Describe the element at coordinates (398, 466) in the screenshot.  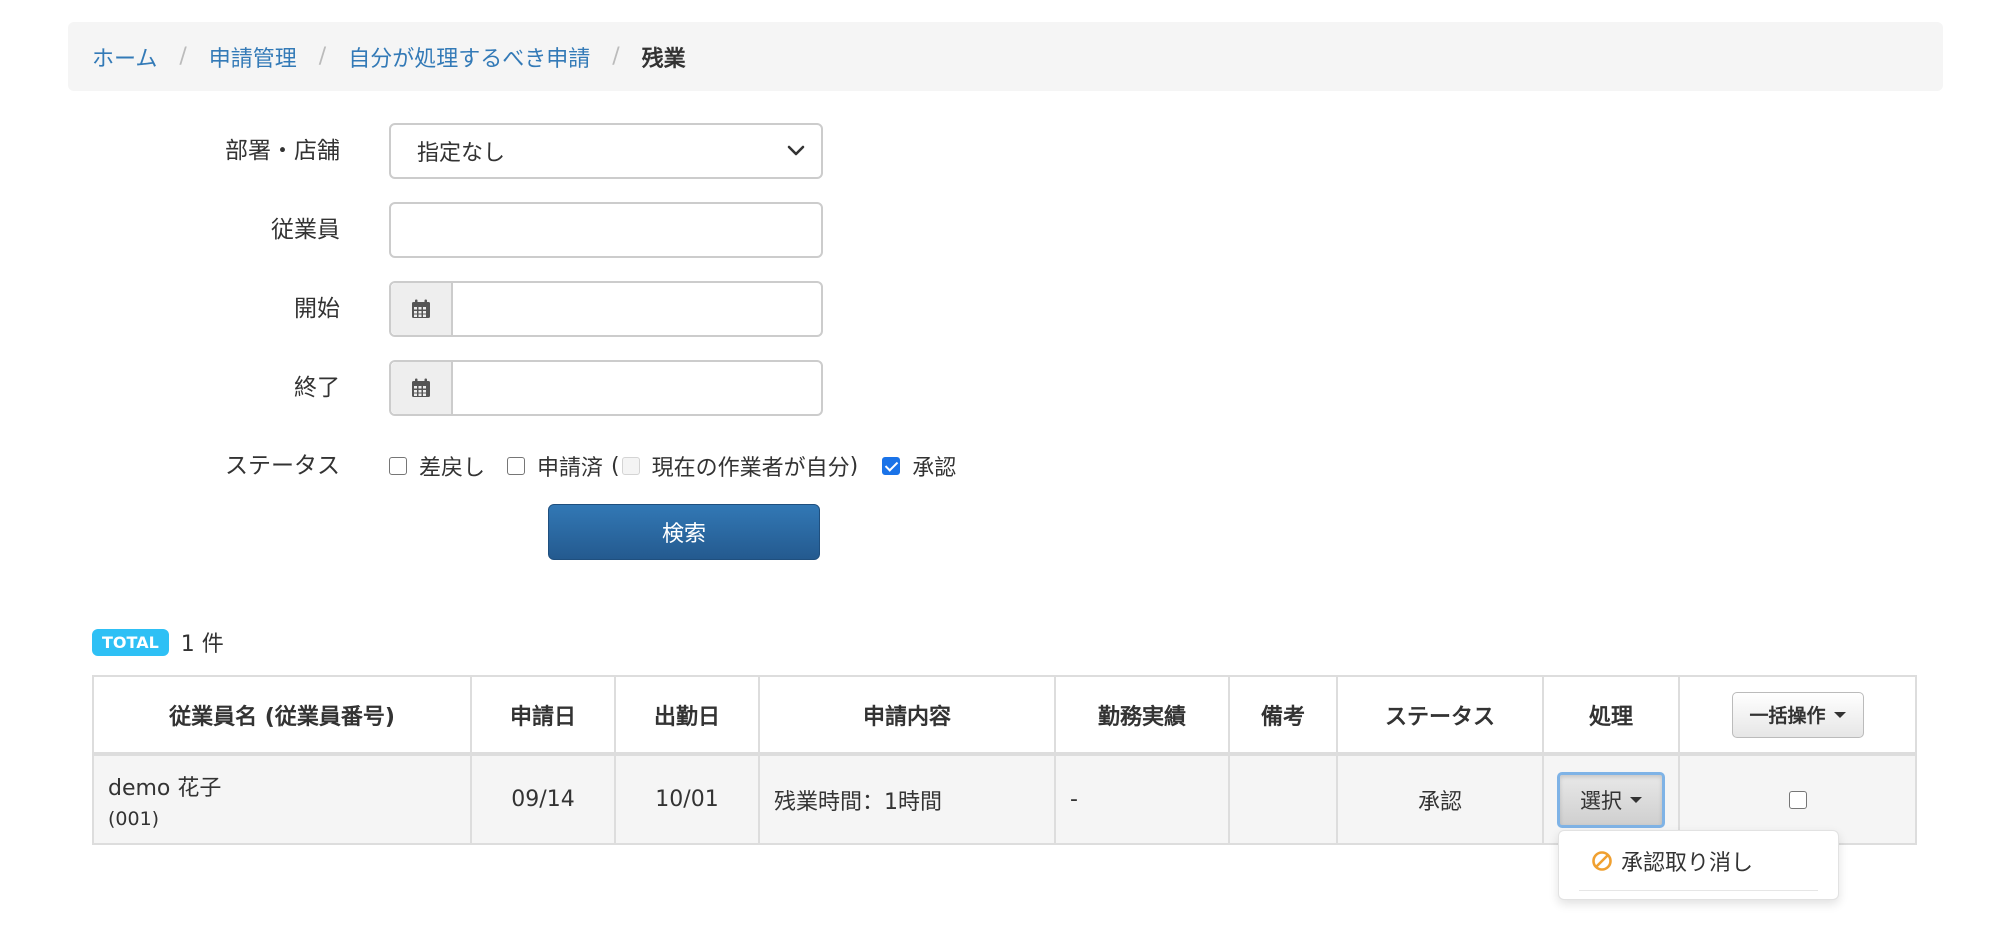
I see `status-returned-checkbox` at that location.